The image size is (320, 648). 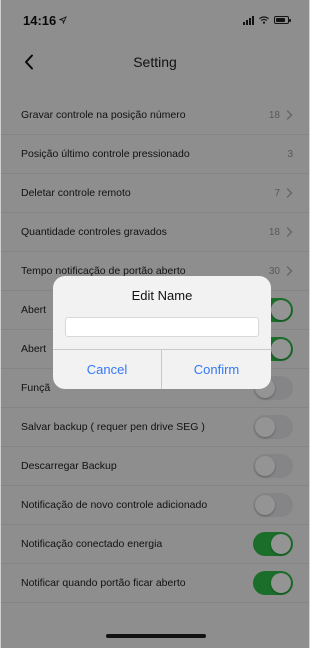 I want to click on confirm-button: Confirm, so click(x=216, y=369).